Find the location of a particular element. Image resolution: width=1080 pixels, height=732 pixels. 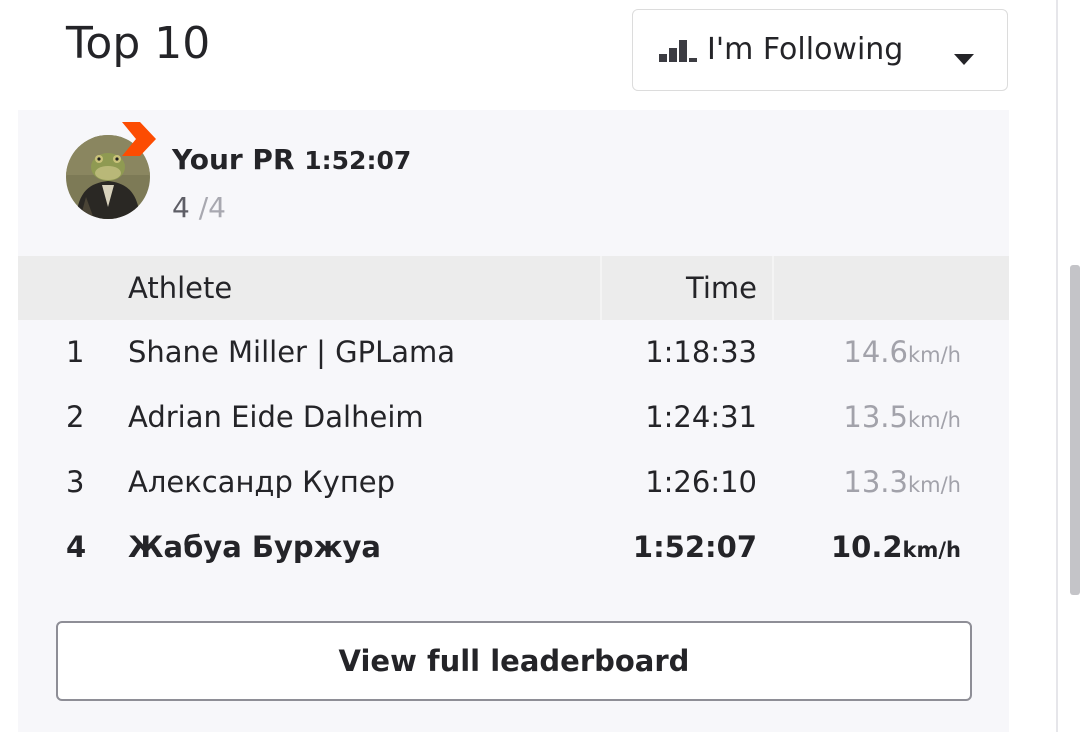

page-title: Top 10 is located at coordinates (138, 43).